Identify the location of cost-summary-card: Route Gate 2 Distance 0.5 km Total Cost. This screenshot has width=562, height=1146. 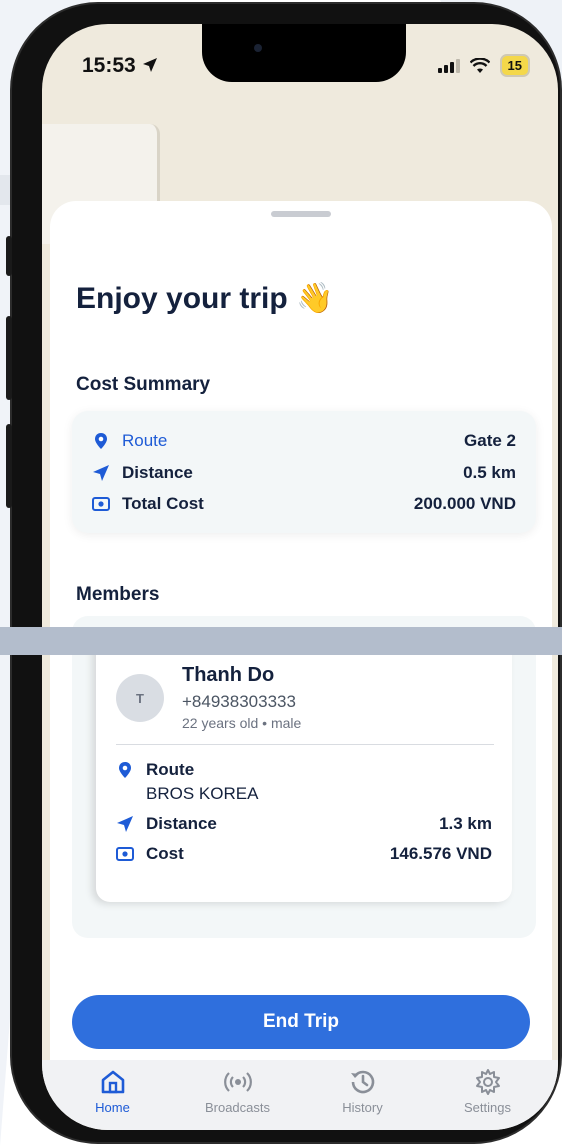
(304, 472).